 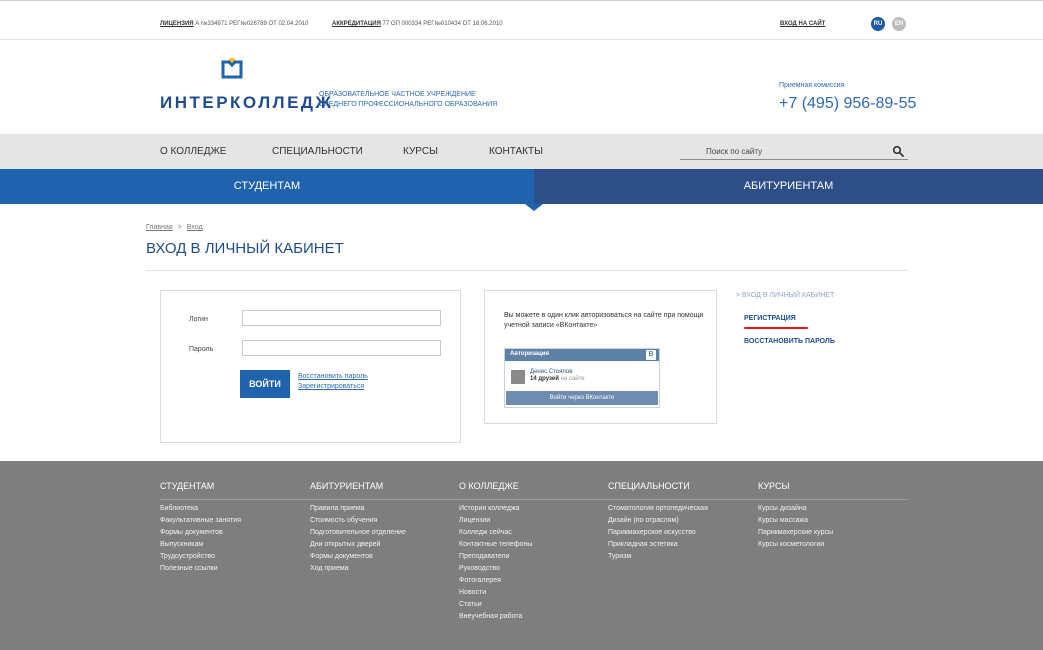 I want to click on admission-phone: +7 (495) 956-89-55, so click(x=847, y=104).